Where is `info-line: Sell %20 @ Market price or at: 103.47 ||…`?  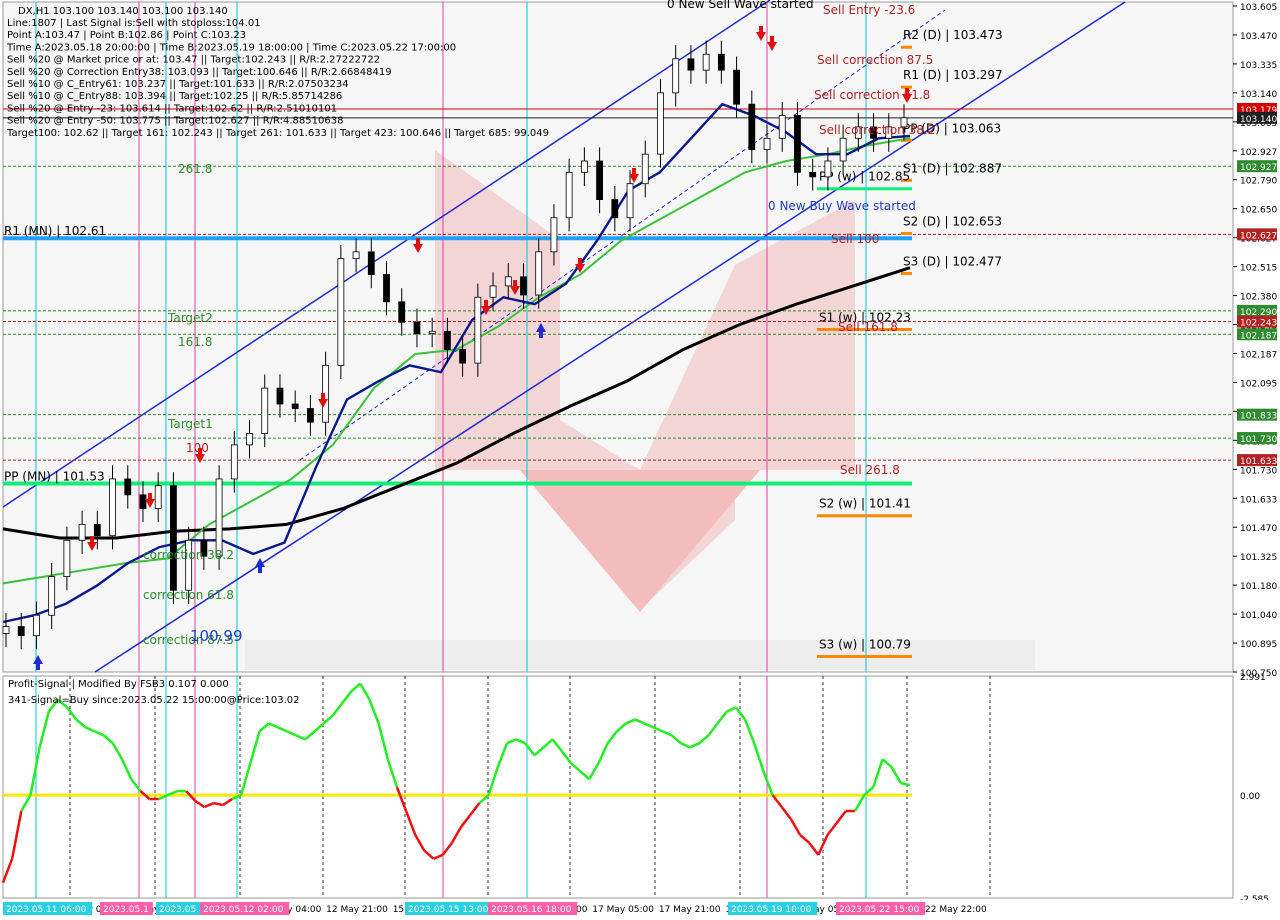
info-line: Sell %20 @ Market price or at: 103.47 ||… is located at coordinates (193, 60).